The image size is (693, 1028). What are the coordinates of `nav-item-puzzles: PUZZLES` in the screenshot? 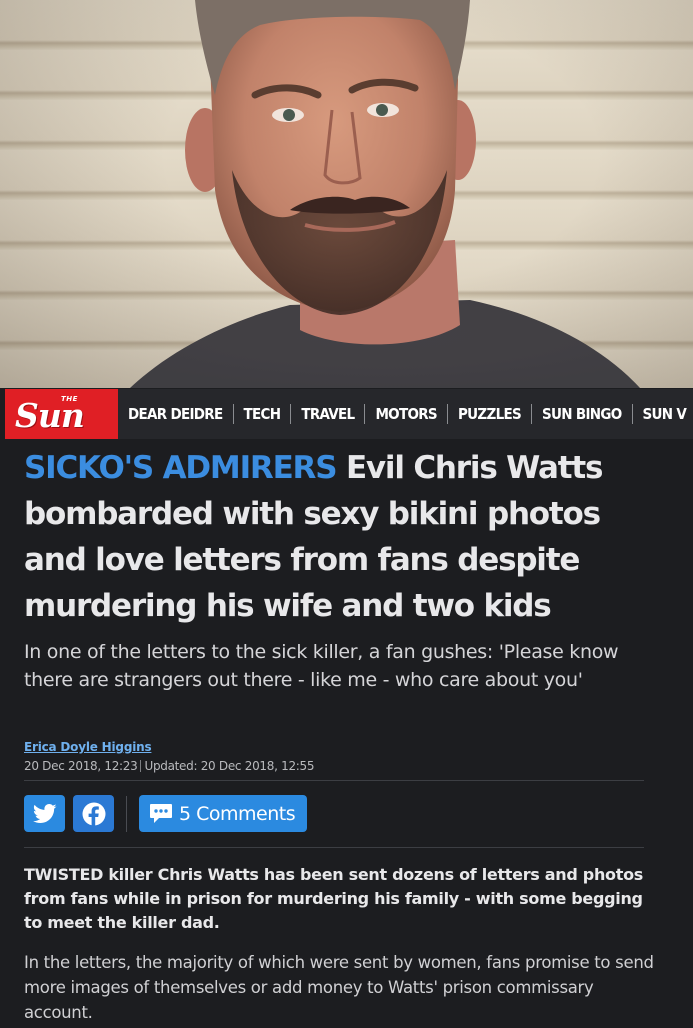 It's located at (489, 414).